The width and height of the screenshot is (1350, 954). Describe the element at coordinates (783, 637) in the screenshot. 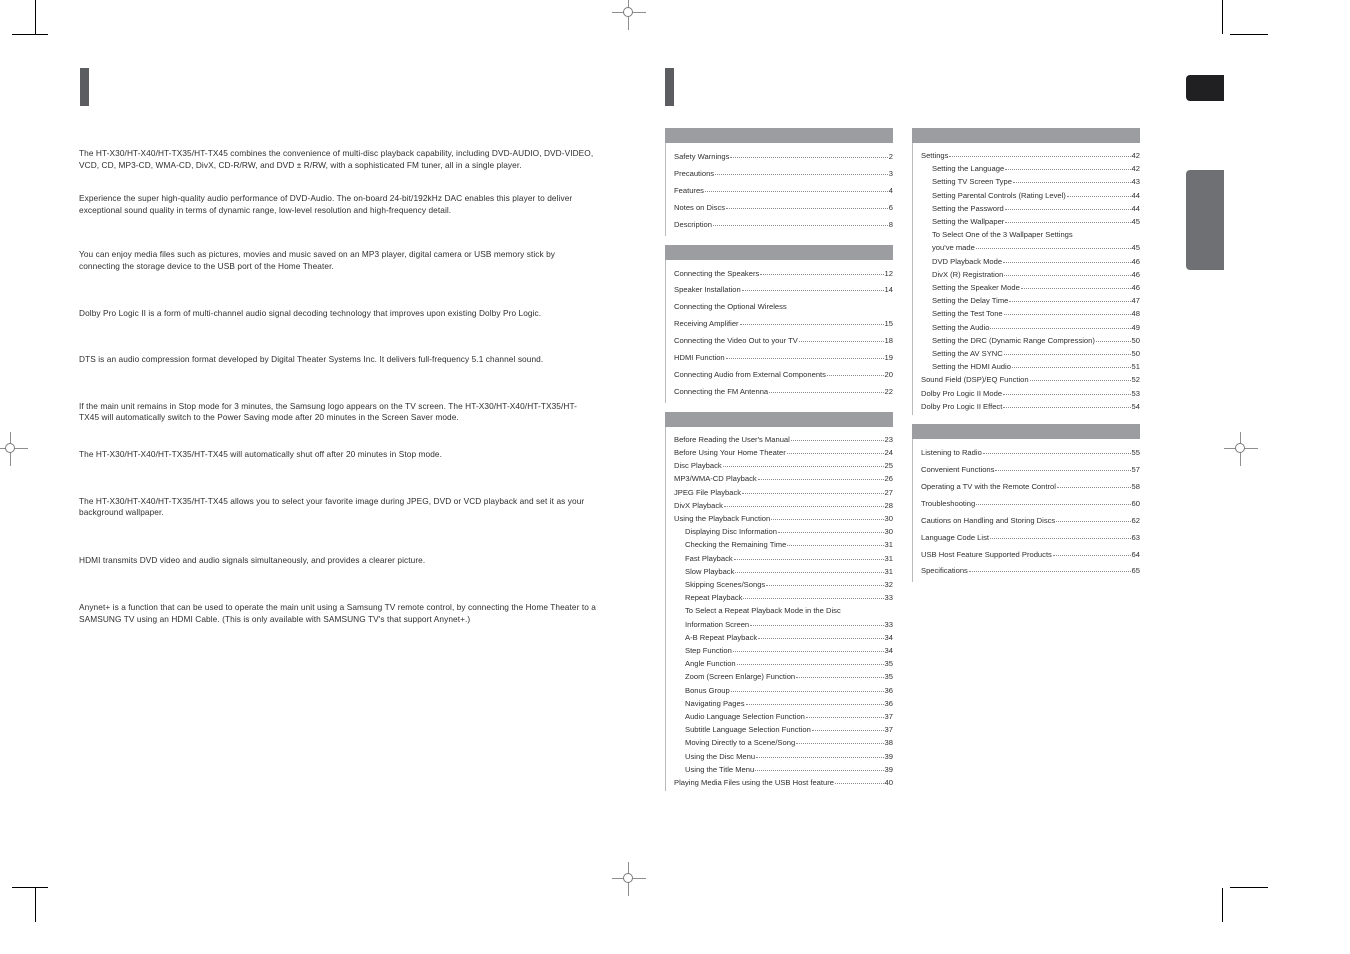

I see `toc-entry: A-B Repeat Playback 34` at that location.